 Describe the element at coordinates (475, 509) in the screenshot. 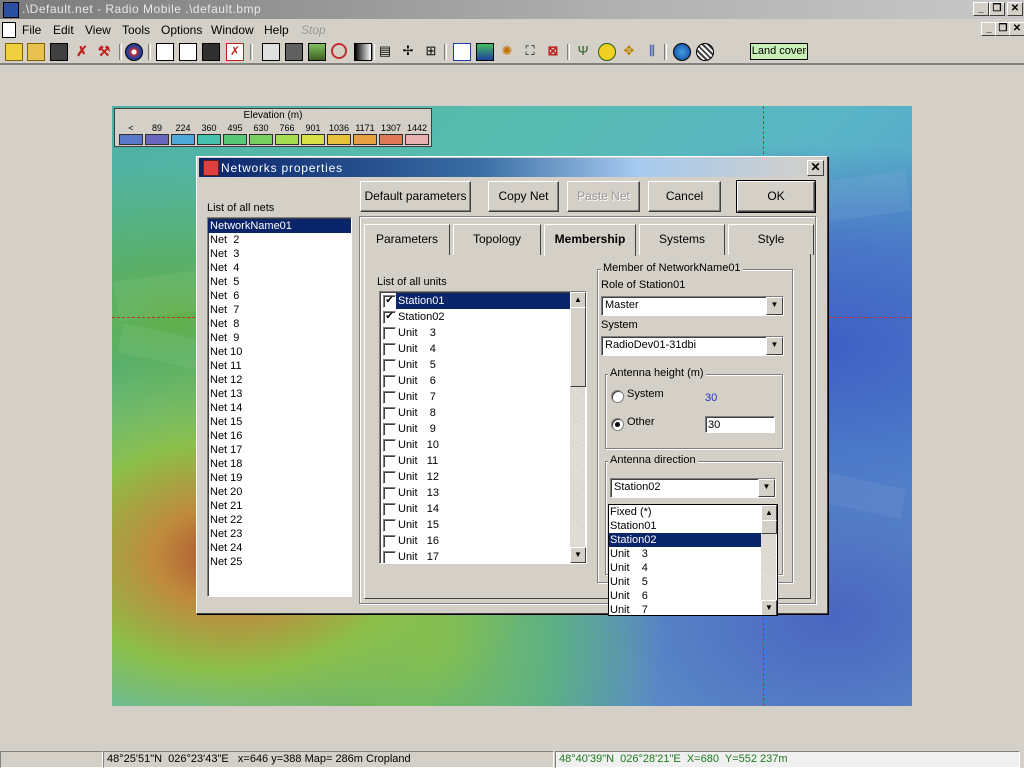

I see `unit-list-item: Unit 14` at that location.